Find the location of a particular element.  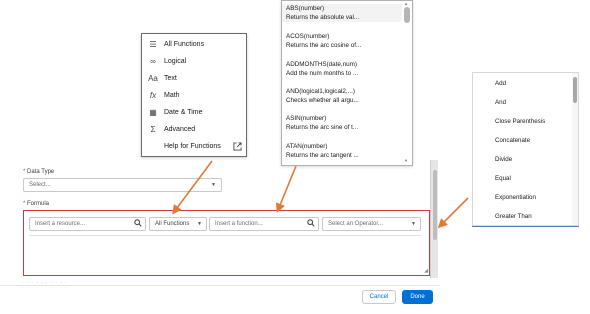

arrow-to-function-input is located at coordinates (286, 189).